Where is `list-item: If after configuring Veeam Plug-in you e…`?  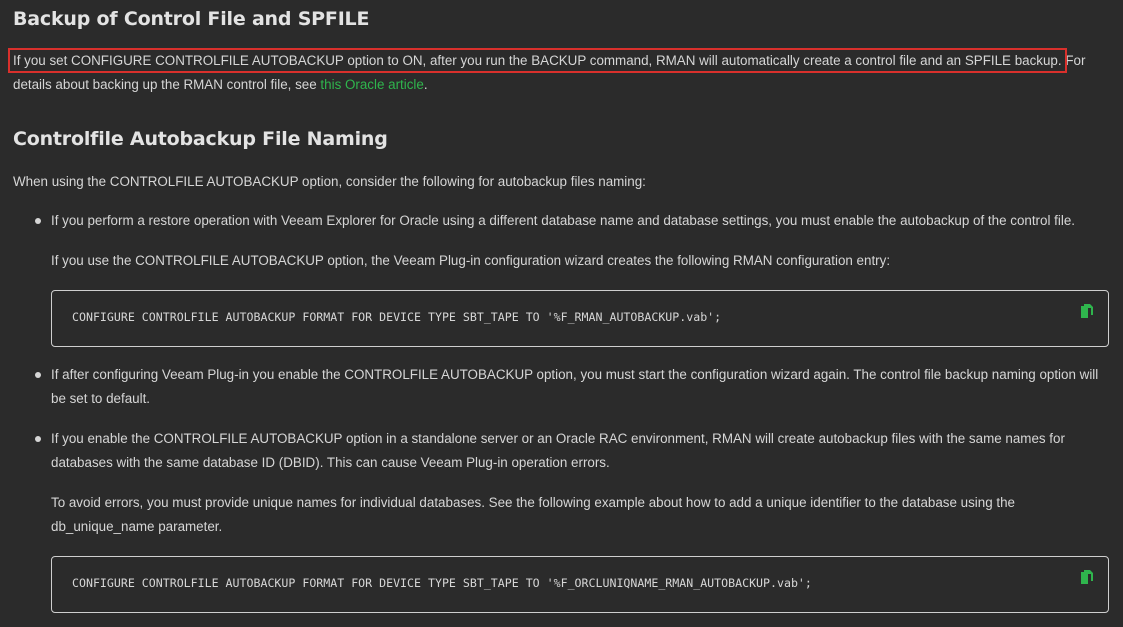
list-item: If after configuring Veeam Plug-in you e… is located at coordinates (575, 386).